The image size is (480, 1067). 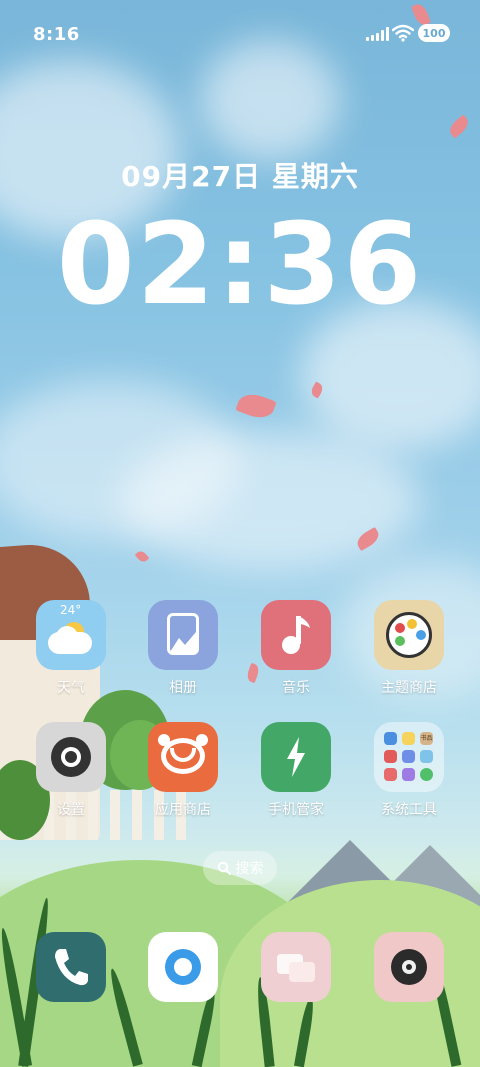 I want to click on search-label: 搜索, so click(x=249, y=869).